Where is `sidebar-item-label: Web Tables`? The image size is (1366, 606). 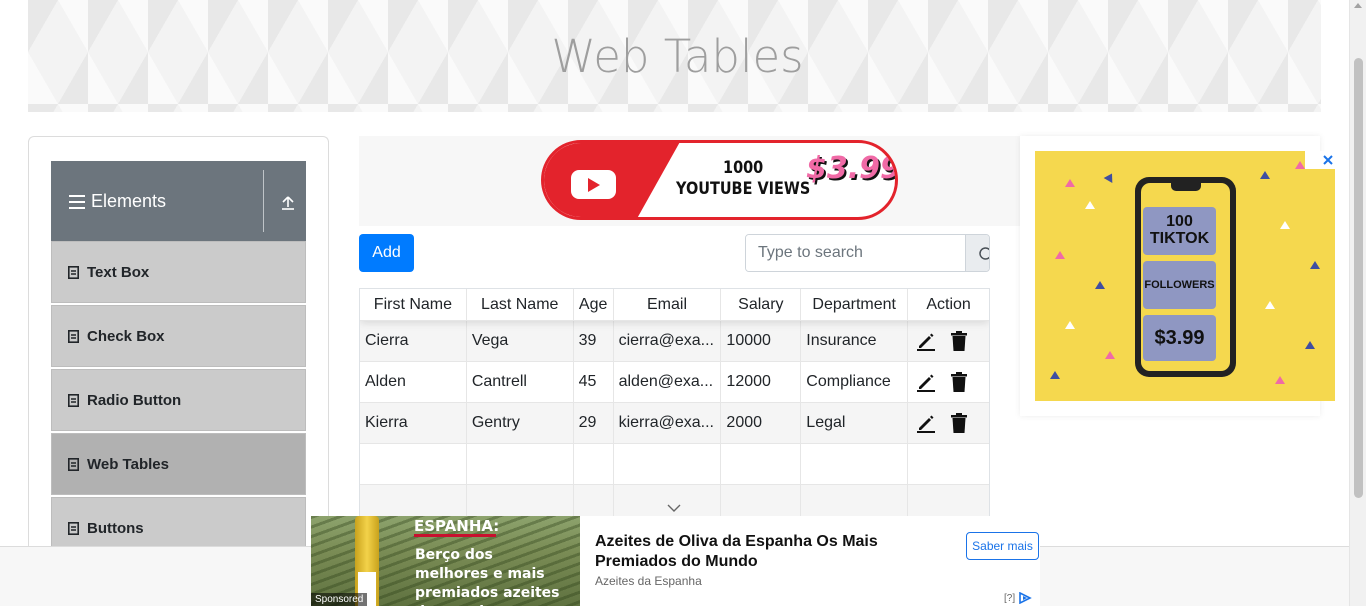 sidebar-item-label: Web Tables is located at coordinates (128, 464).